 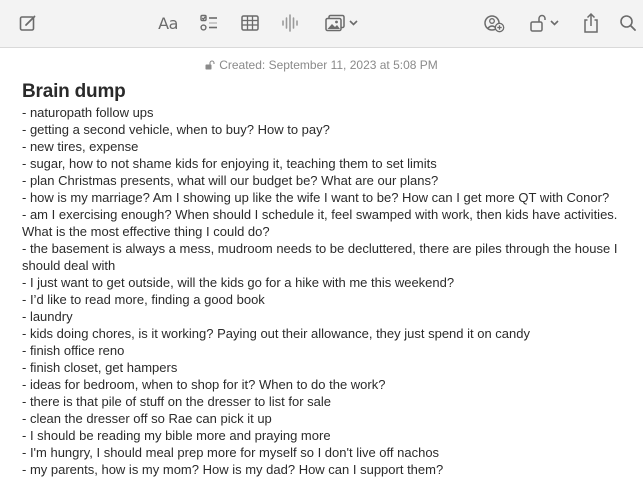 I want to click on checklist-icon, so click(x=208, y=22).